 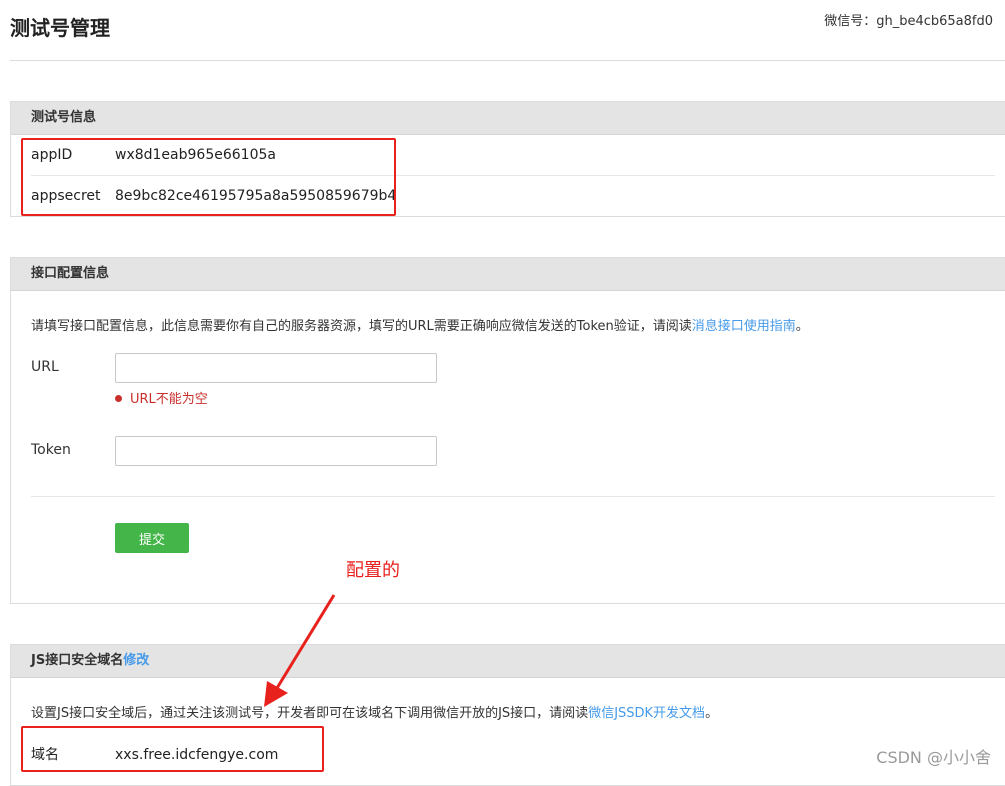 I want to click on token-label: Token, so click(x=51, y=450).